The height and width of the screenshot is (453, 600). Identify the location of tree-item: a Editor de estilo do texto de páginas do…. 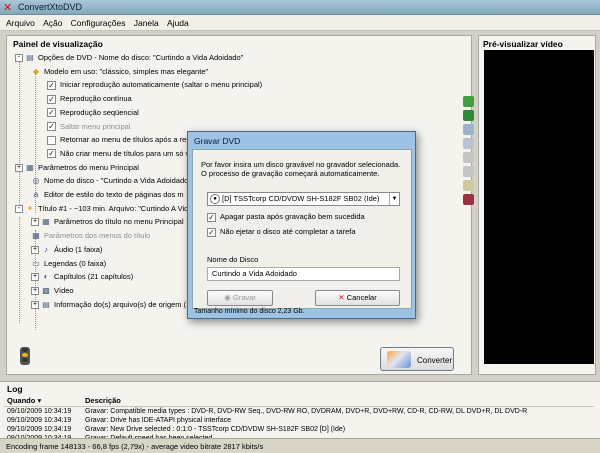
(107, 195).